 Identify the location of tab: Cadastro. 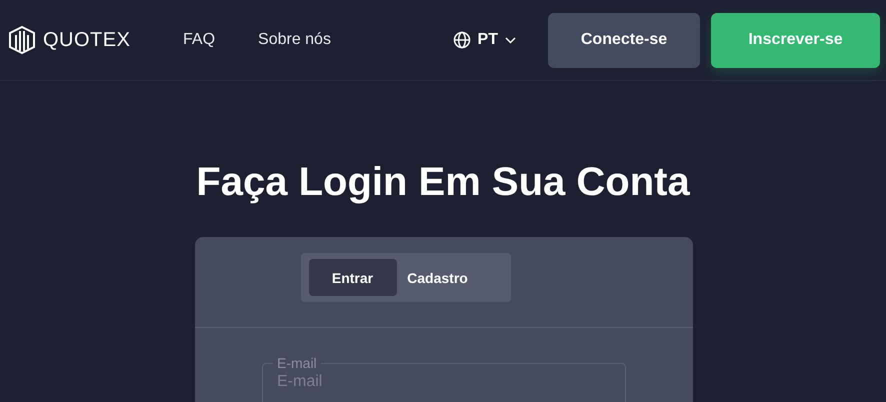
(437, 277).